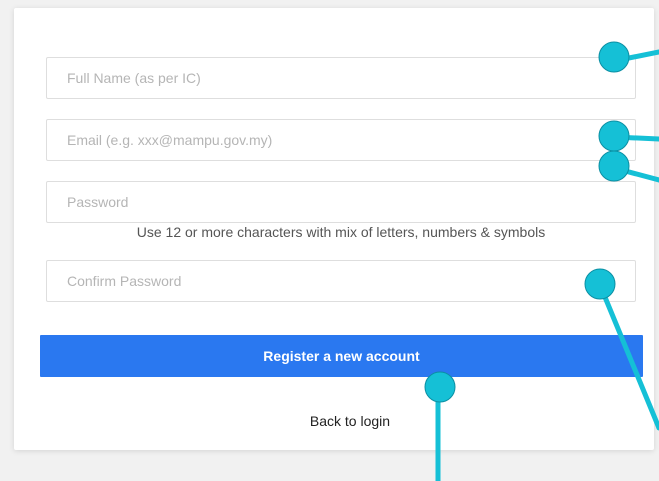  Describe the element at coordinates (341, 356) in the screenshot. I see `register-button: Register a new account` at that location.